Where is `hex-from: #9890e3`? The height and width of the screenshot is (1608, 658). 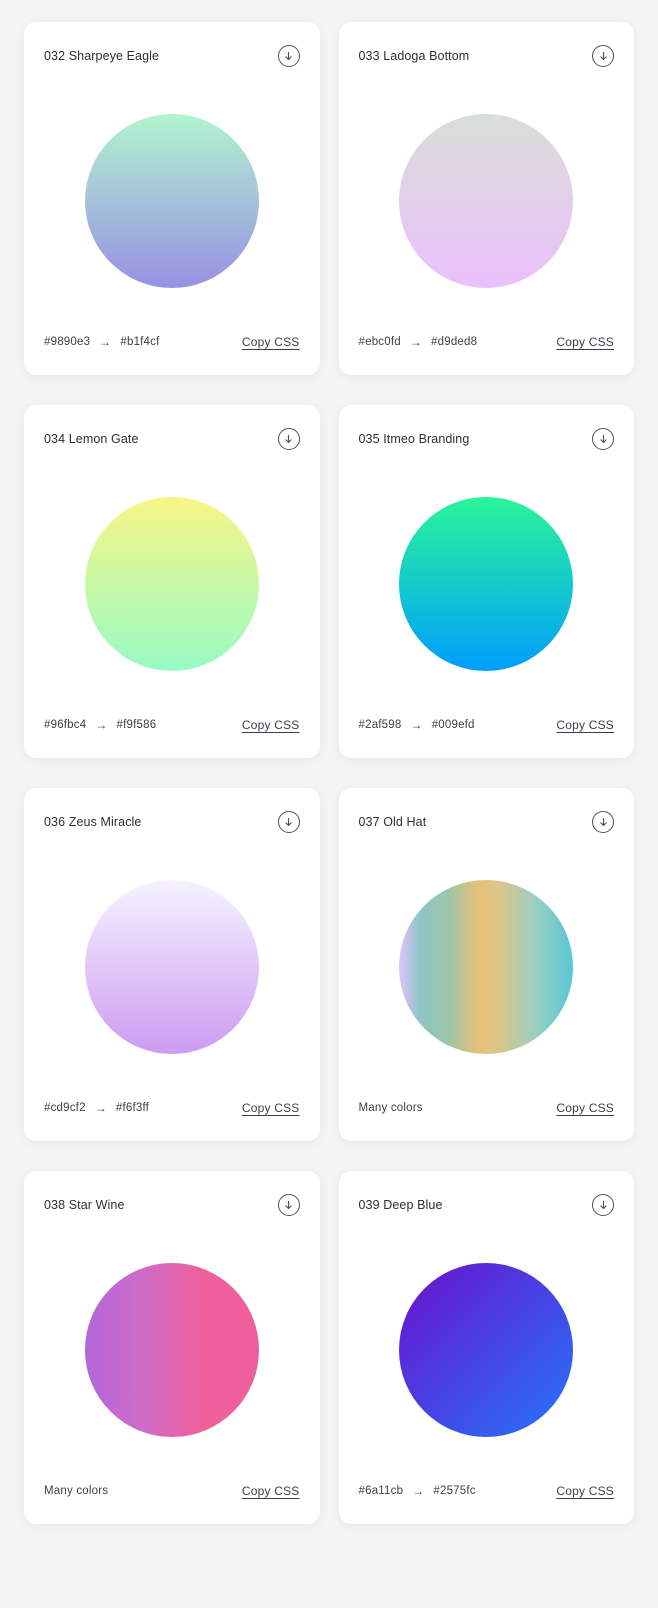
hex-from: #9890e3 is located at coordinates (67, 342).